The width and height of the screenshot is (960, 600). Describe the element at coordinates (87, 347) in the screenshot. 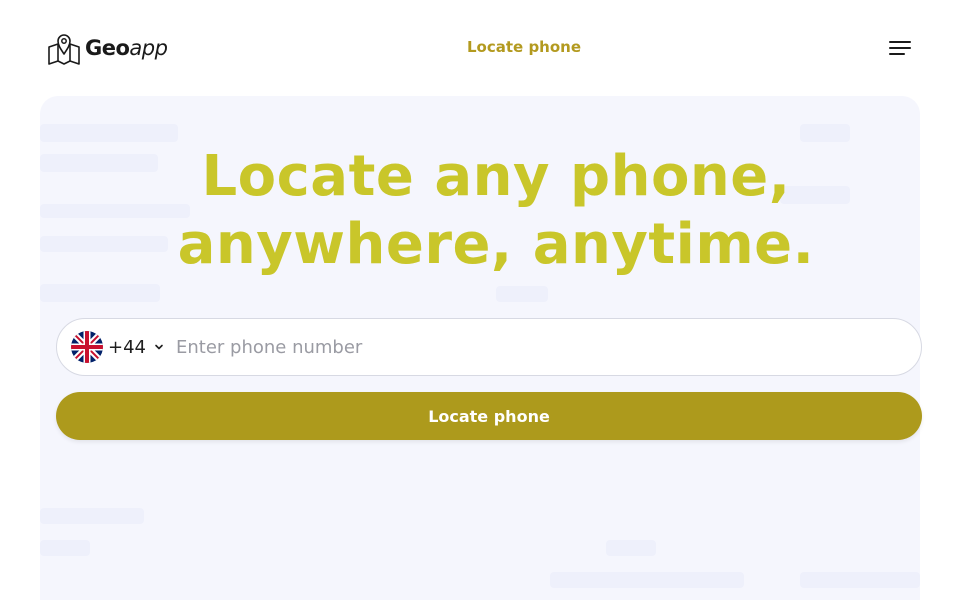

I see `uk-flag-icon` at that location.